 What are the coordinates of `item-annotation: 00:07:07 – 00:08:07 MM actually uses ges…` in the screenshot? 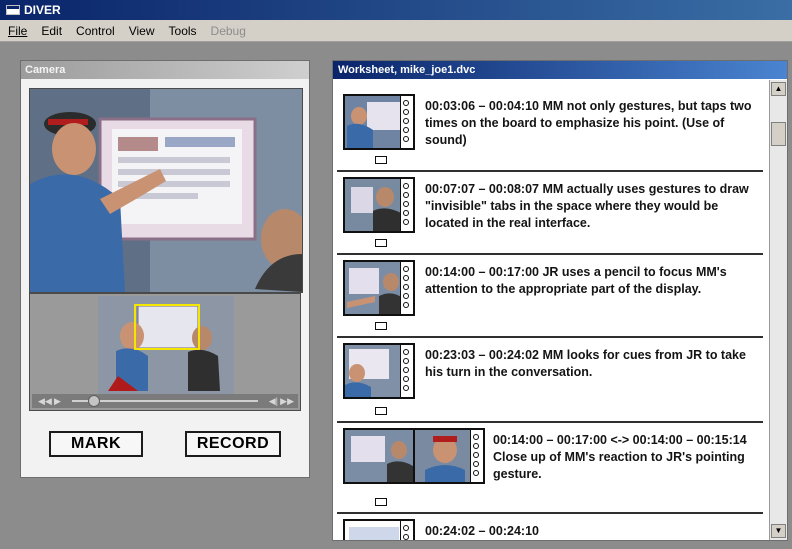 It's located at (590, 206).